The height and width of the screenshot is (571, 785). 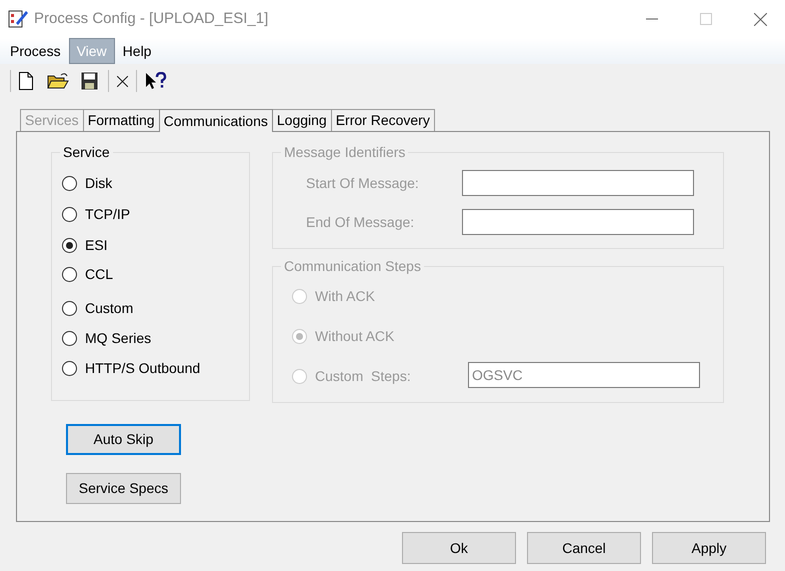 I want to click on save-icon, so click(x=89, y=81).